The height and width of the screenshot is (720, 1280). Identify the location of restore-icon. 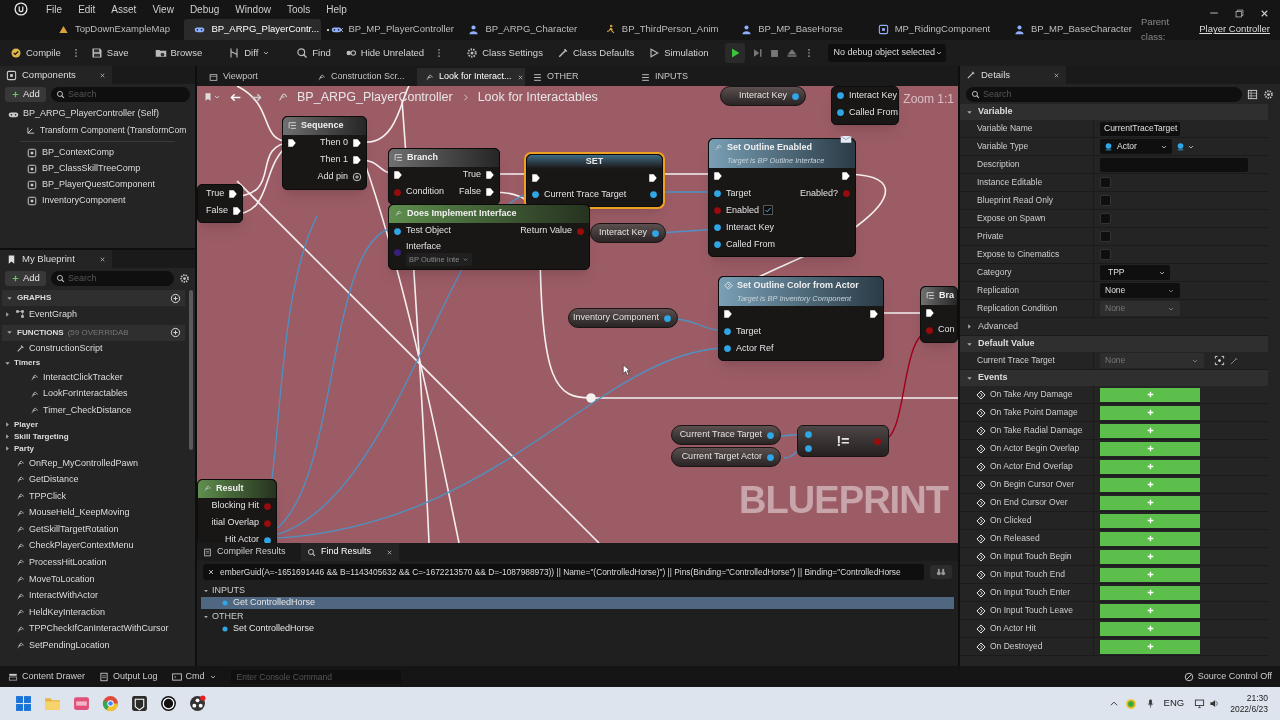
(1239, 13).